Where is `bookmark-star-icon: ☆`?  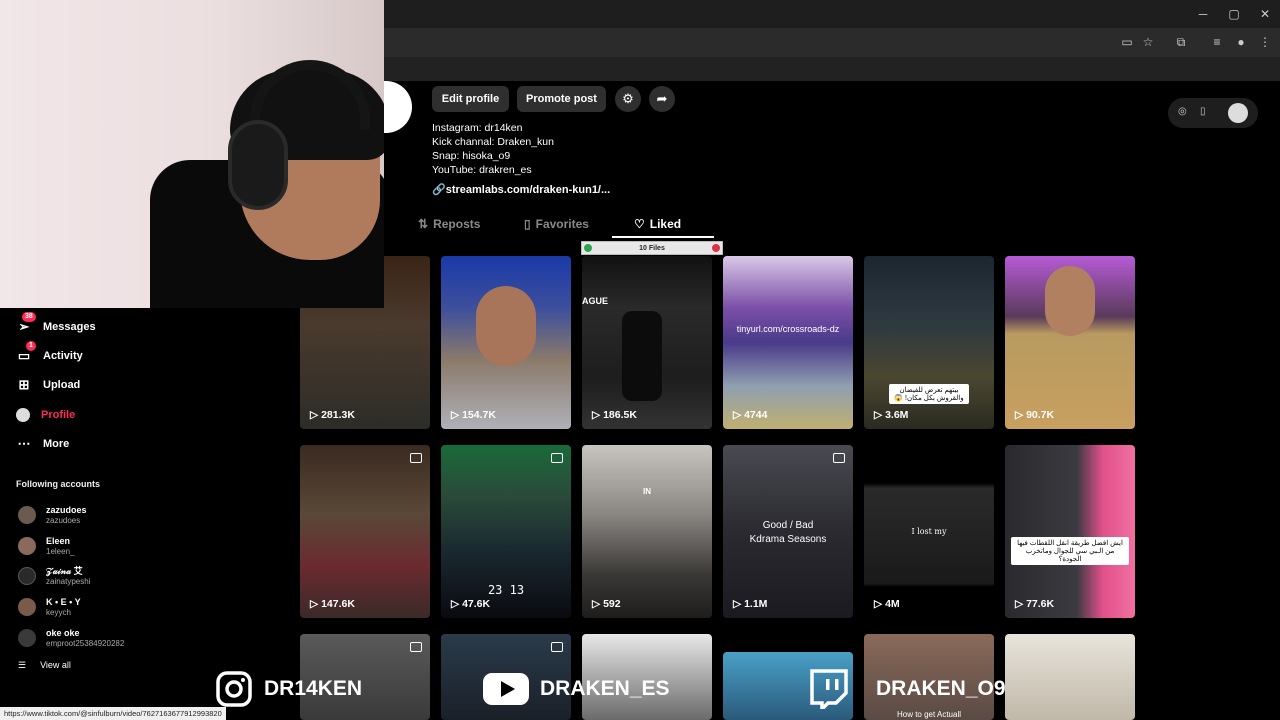 bookmark-star-icon: ☆ is located at coordinates (1148, 42).